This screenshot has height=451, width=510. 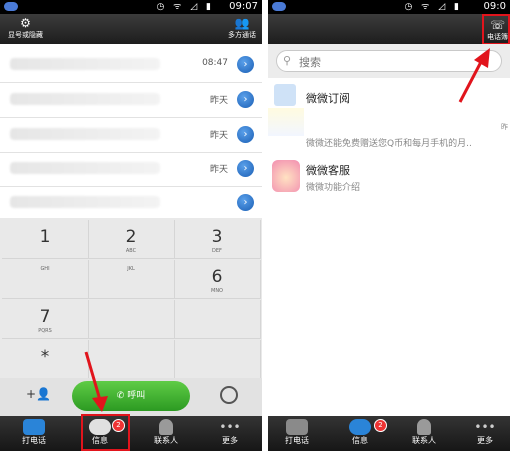 What do you see at coordinates (389, 29) in the screenshot?
I see `title-bar: ☏ 电话簿` at bounding box center [389, 29].